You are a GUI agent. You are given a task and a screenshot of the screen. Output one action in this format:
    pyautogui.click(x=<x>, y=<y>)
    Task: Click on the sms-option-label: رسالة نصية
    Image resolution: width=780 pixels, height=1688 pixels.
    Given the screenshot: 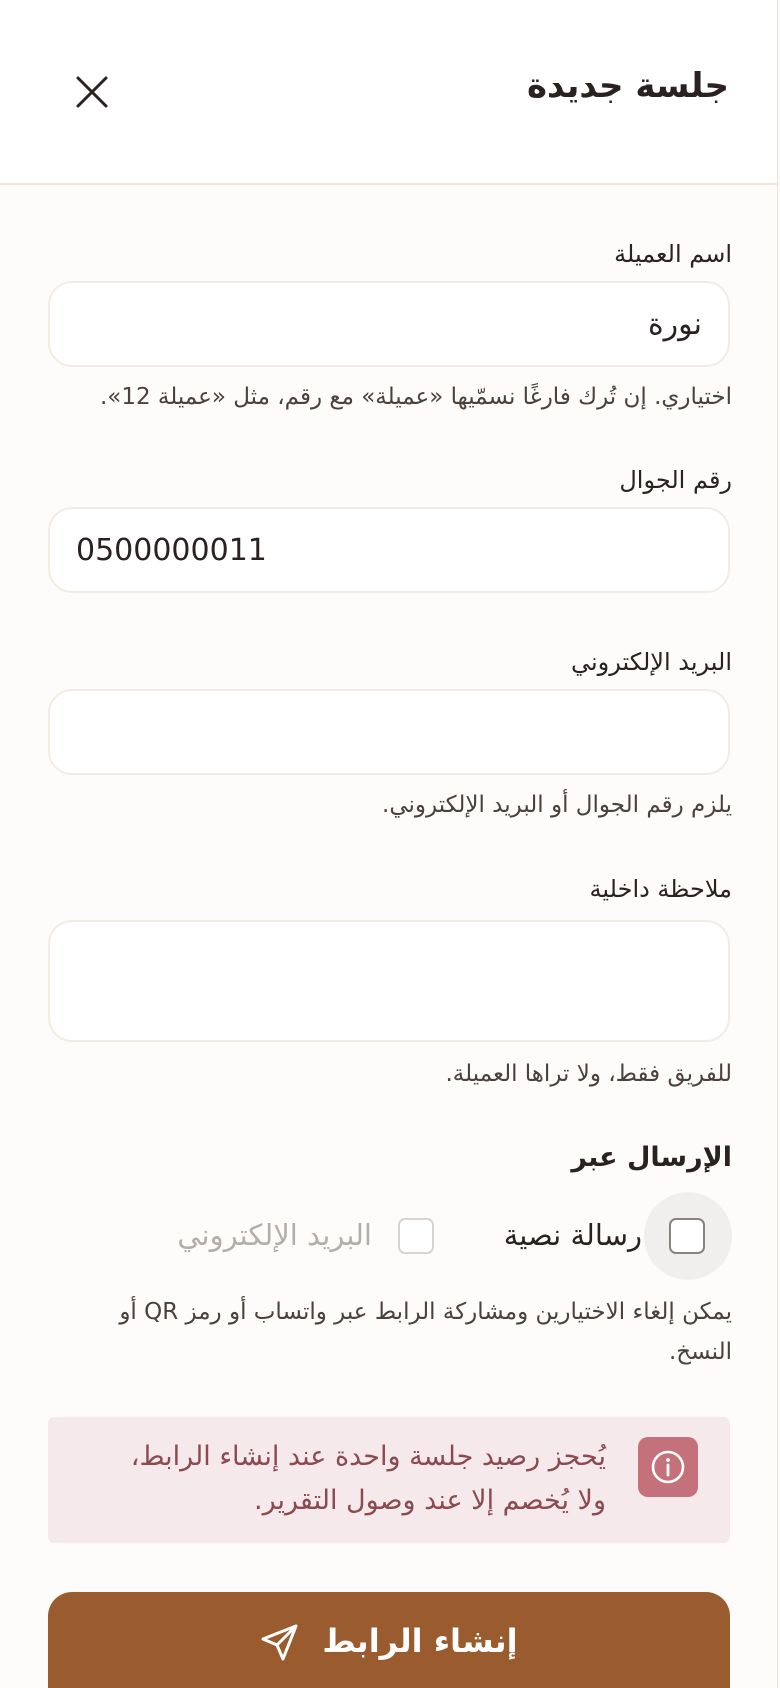 What is the action you would take?
    pyautogui.click(x=572, y=1235)
    